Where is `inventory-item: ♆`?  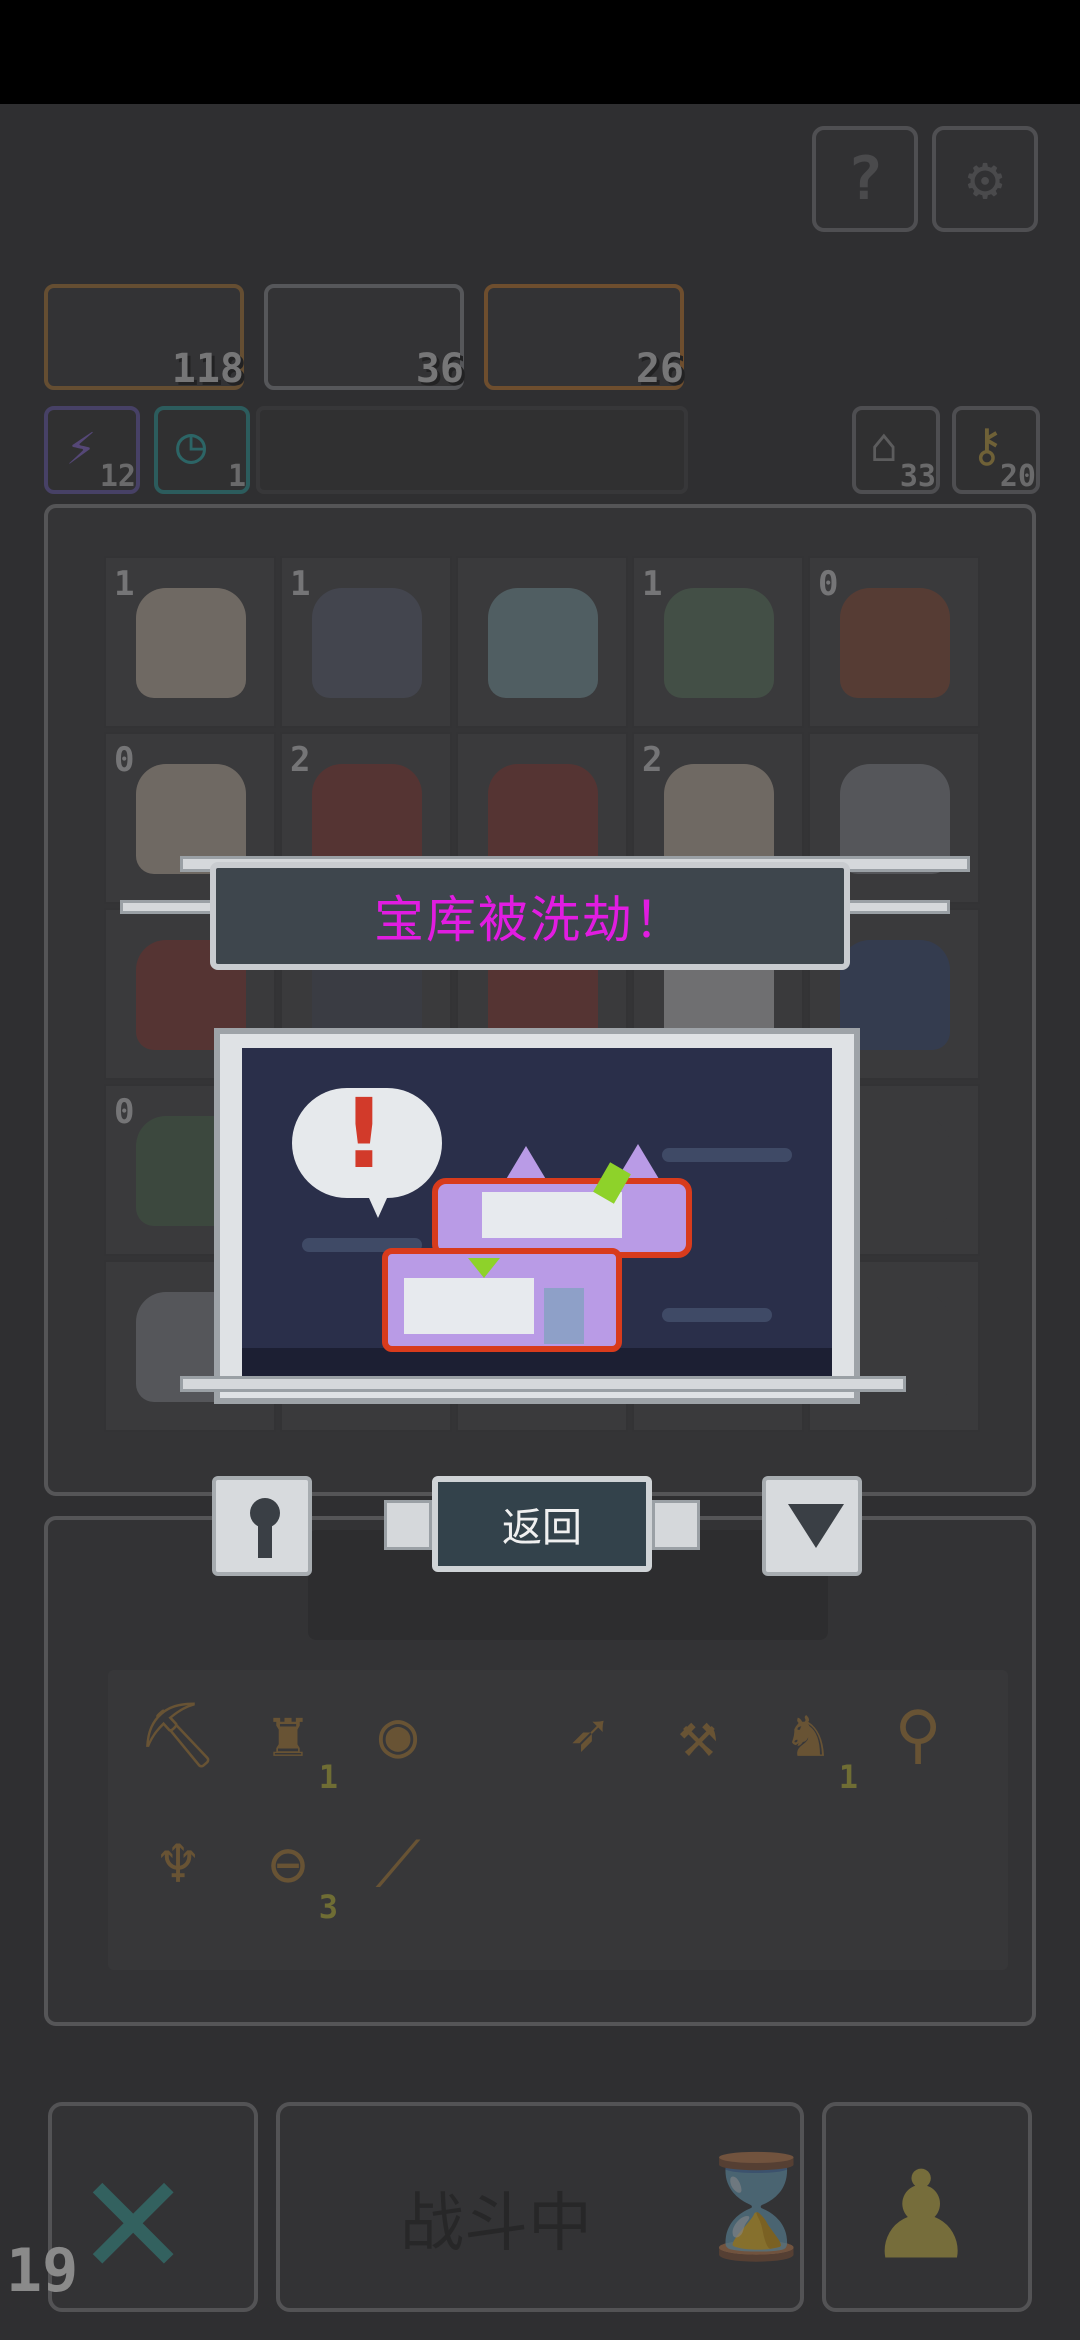
inventory-item: ♆ is located at coordinates (178, 1865).